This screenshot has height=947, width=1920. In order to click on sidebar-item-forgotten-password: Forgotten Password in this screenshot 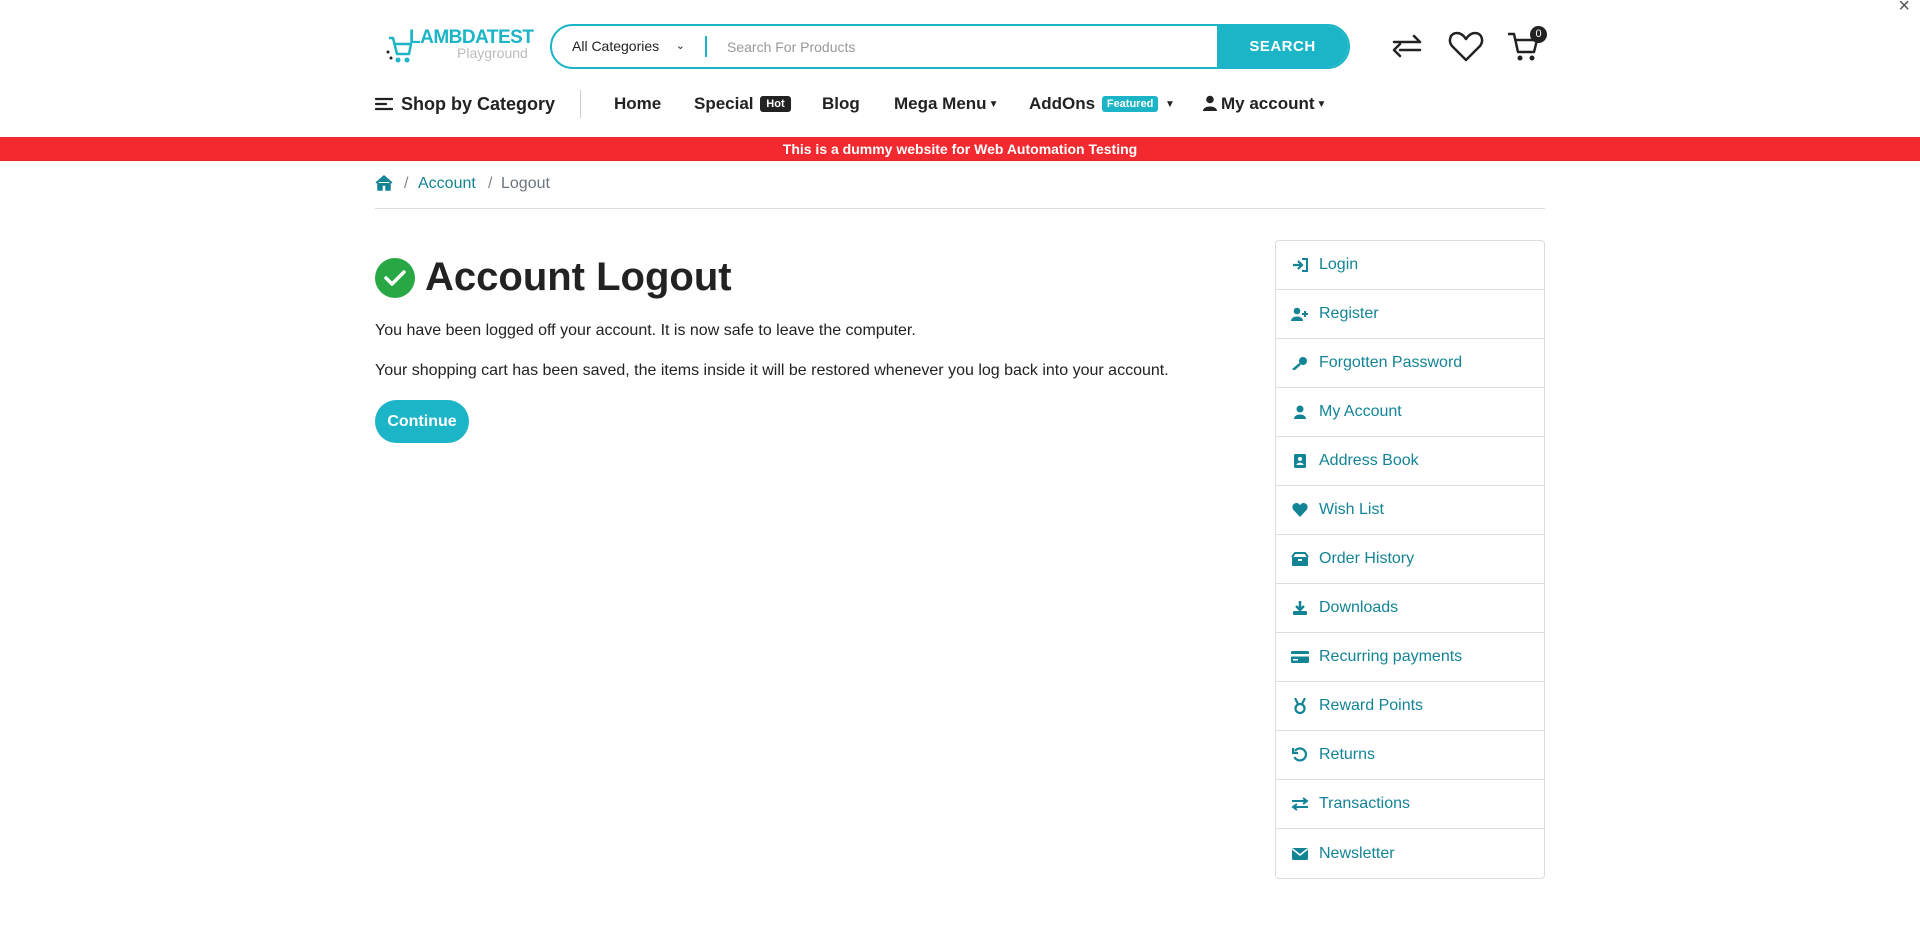, I will do `click(1410, 363)`.